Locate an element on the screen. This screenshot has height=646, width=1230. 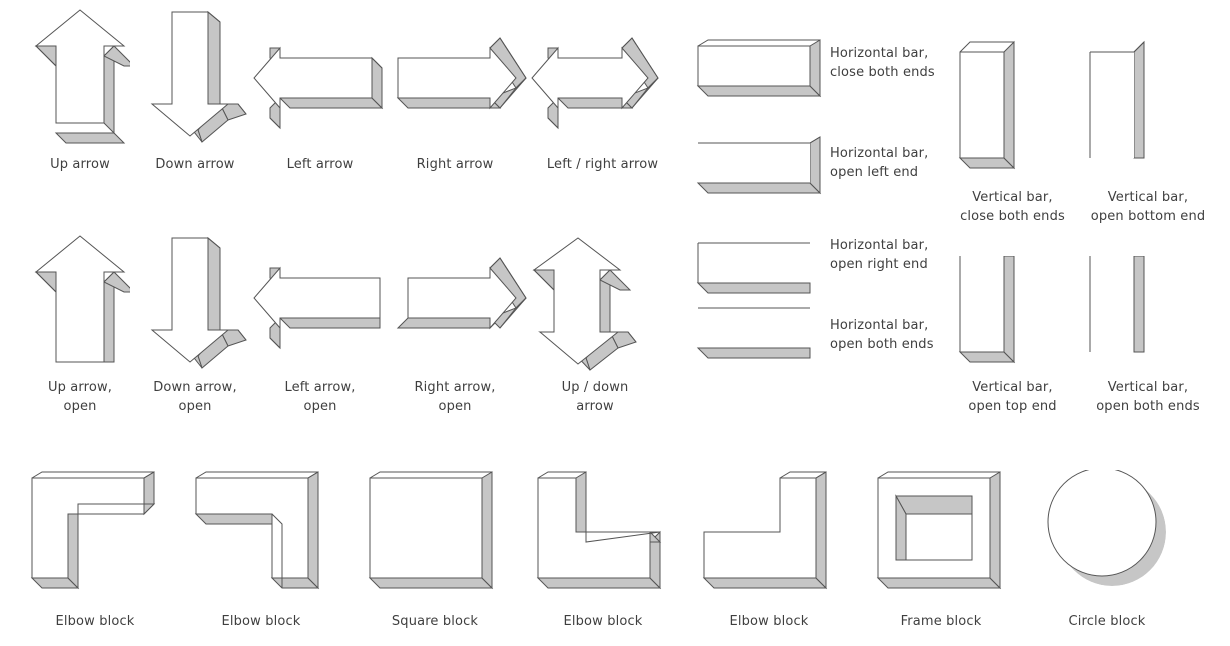
shape-hbar-open-right is located at coordinates (759, 265).